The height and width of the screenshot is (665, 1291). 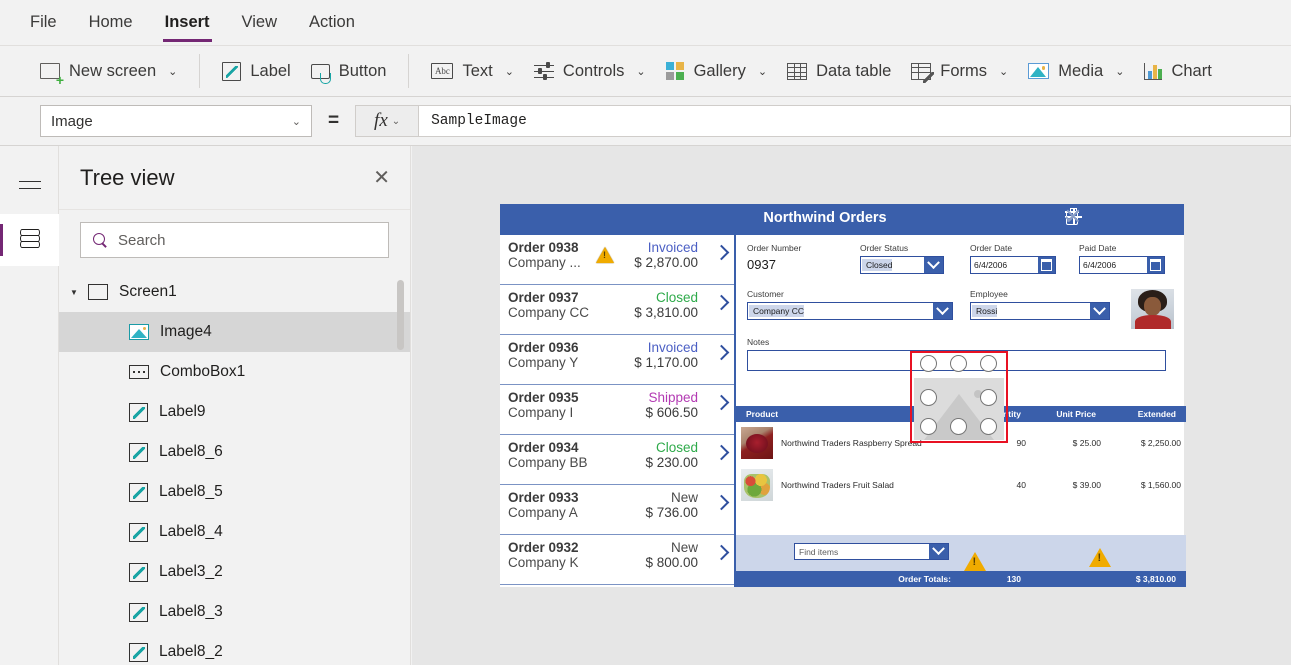 I want to click on tree-item-label: Label9, so click(x=182, y=411).